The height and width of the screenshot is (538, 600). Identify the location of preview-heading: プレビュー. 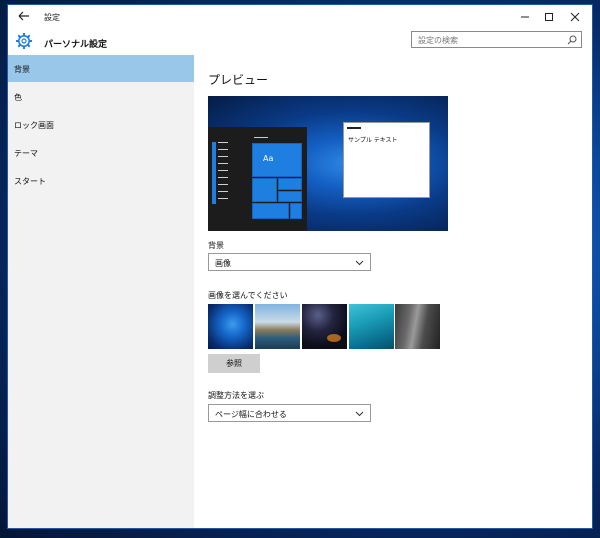
(238, 80).